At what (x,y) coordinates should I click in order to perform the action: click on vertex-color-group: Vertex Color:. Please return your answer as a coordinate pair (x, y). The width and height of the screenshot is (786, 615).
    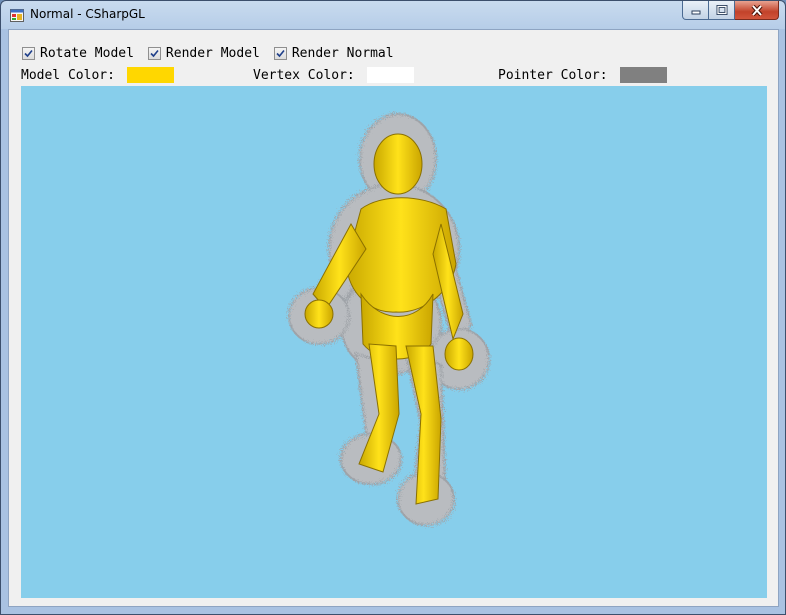
    Looking at the image, I should click on (334, 75).